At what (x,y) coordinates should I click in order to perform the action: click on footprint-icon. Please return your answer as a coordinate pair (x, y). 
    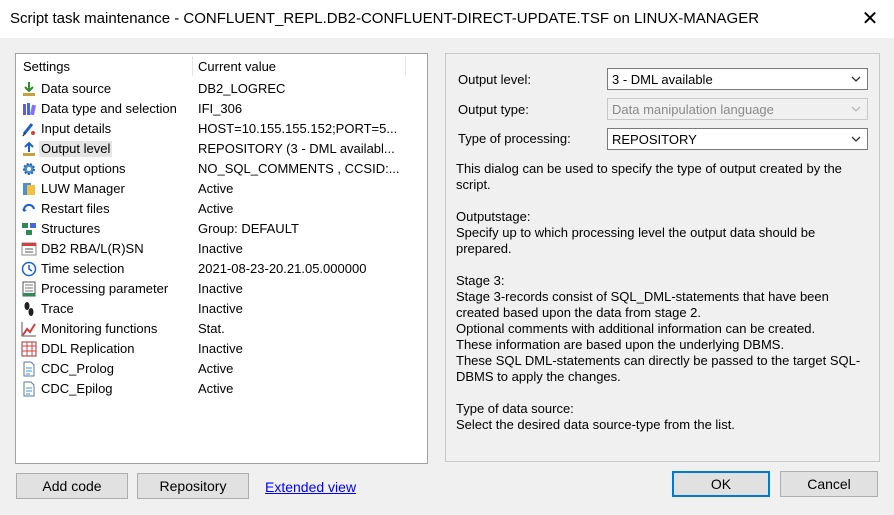
    Looking at the image, I should click on (29, 309).